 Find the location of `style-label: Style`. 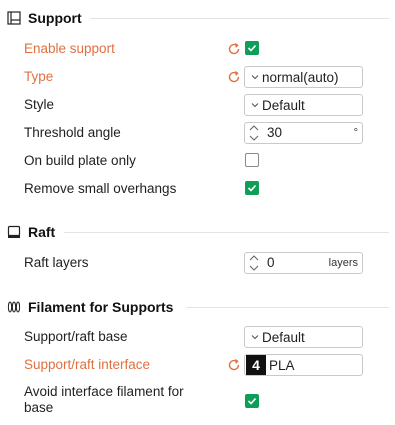

style-label: Style is located at coordinates (39, 104).